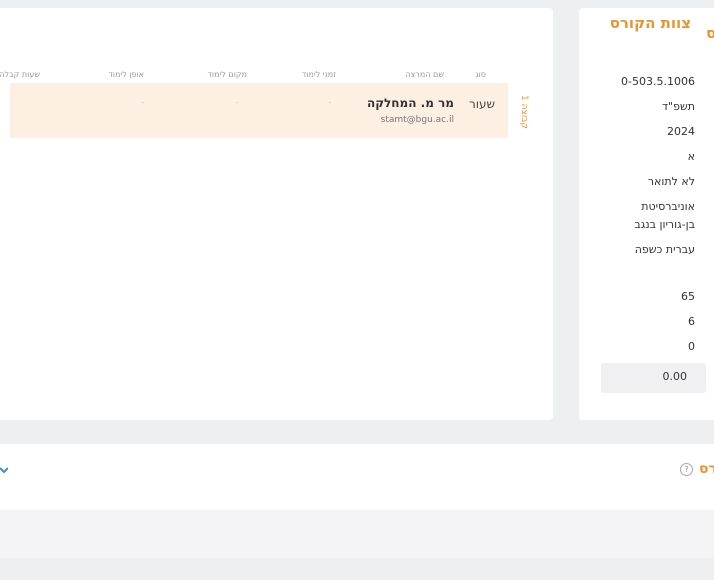 Image resolution: width=714 pixels, height=580 pixels. I want to click on grade-field: 0.00, so click(653, 378).